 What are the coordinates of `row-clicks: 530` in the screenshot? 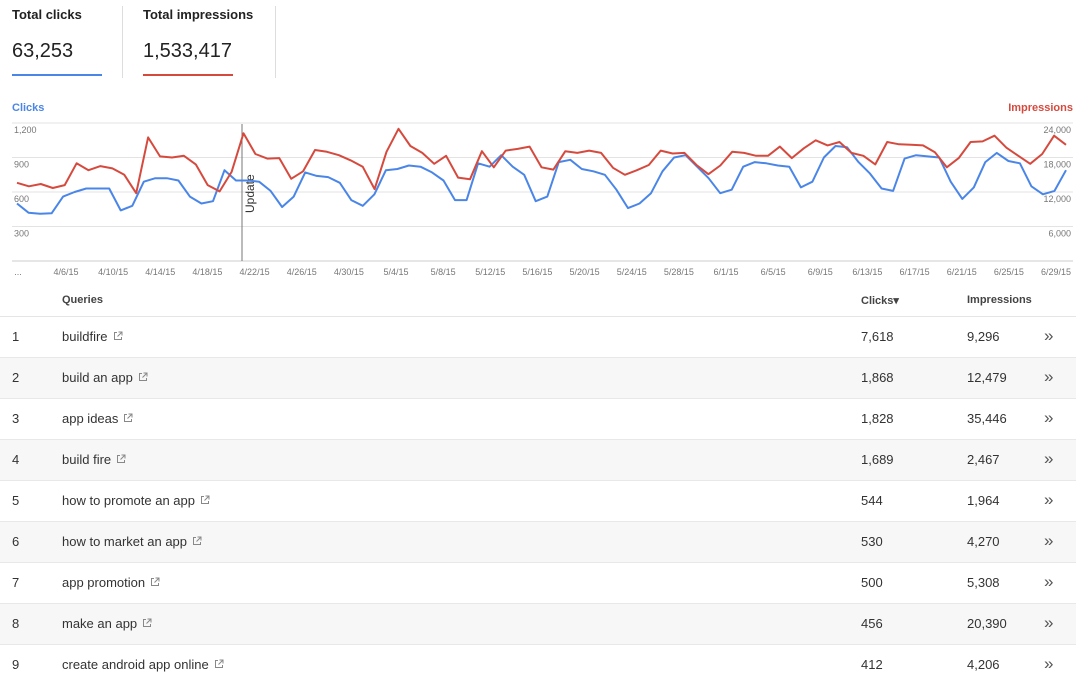 It's located at (872, 541).